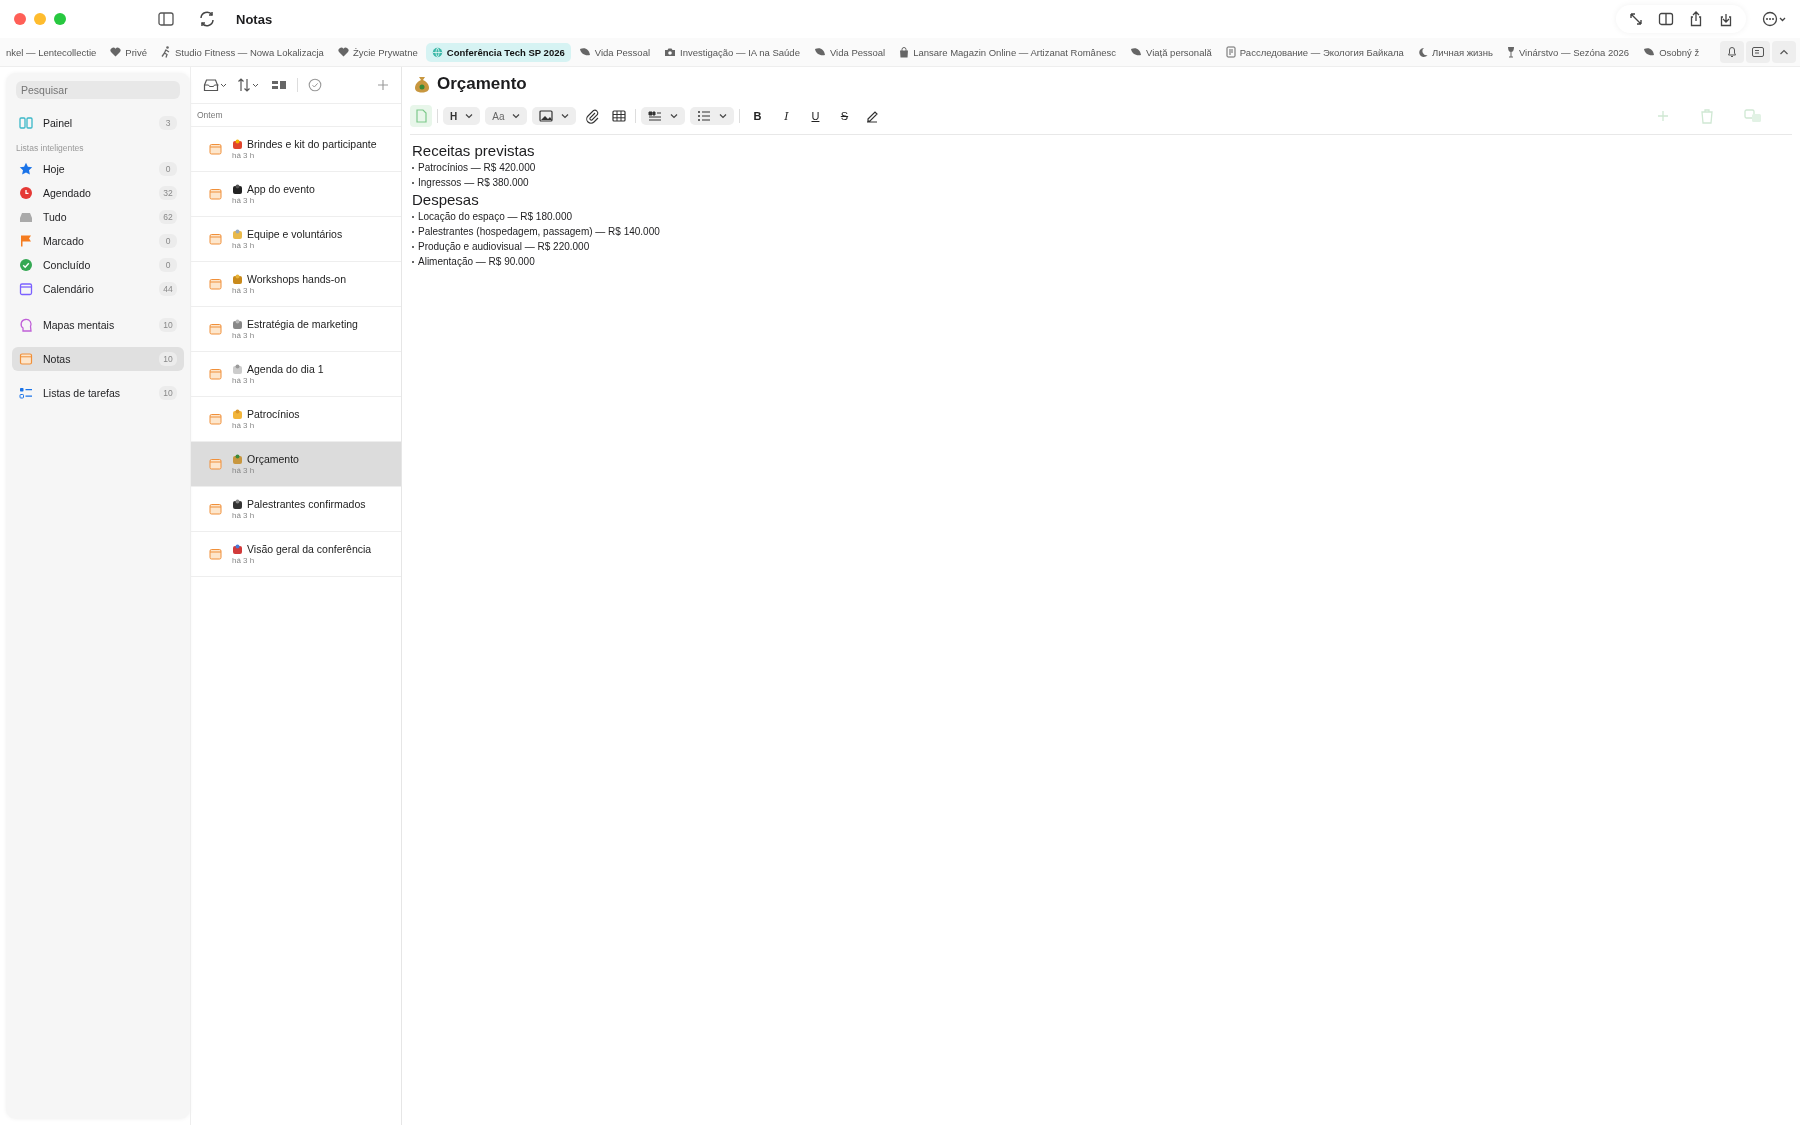 The height and width of the screenshot is (1125, 1800). Describe the element at coordinates (285, 369) in the screenshot. I see `note-title: Agenda do dia 1` at that location.